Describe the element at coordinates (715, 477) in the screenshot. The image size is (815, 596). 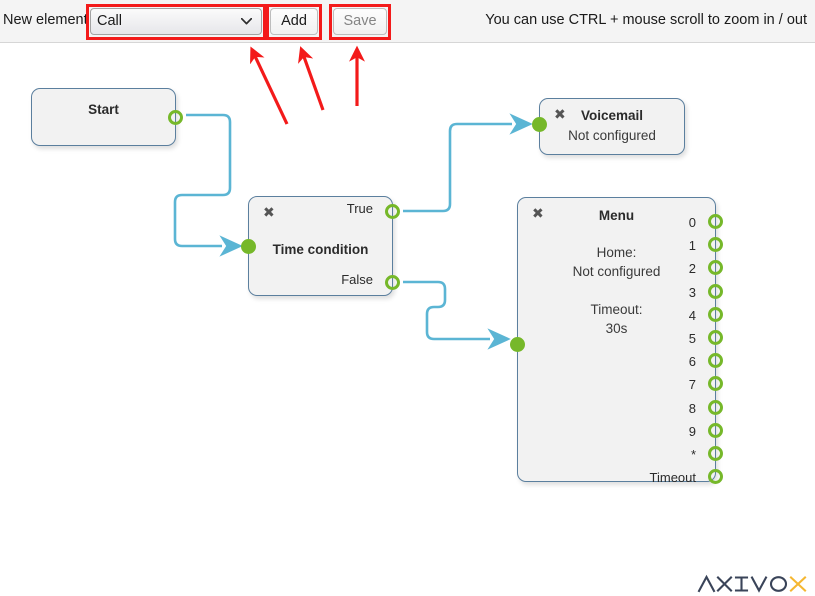
I see `menu-output-port-timeout` at that location.